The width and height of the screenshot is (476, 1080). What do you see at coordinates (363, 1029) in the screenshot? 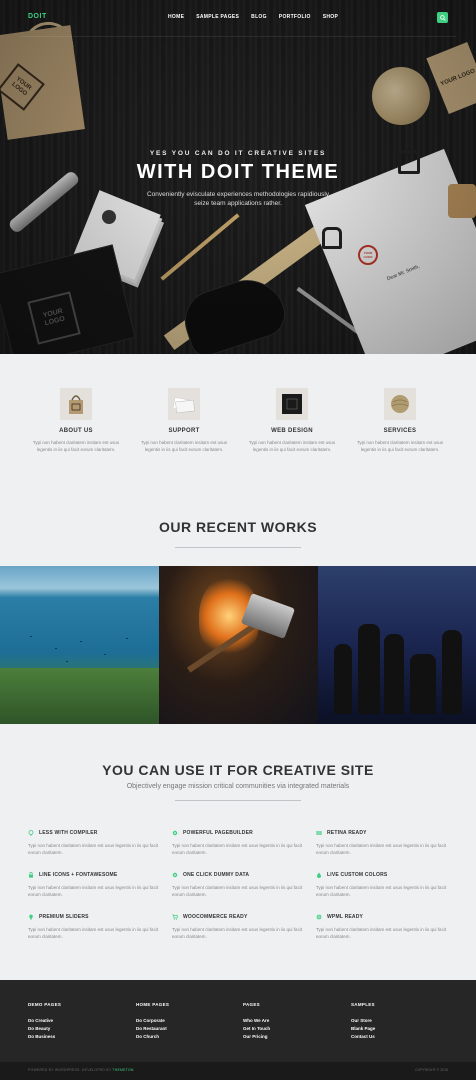
I see `footer-link: Blank Page` at bounding box center [363, 1029].